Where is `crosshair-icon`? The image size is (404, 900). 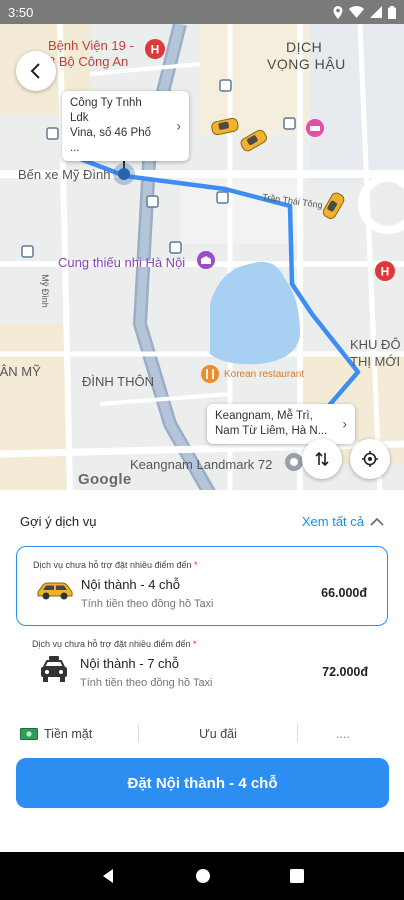
crosshair-icon is located at coordinates (370, 459).